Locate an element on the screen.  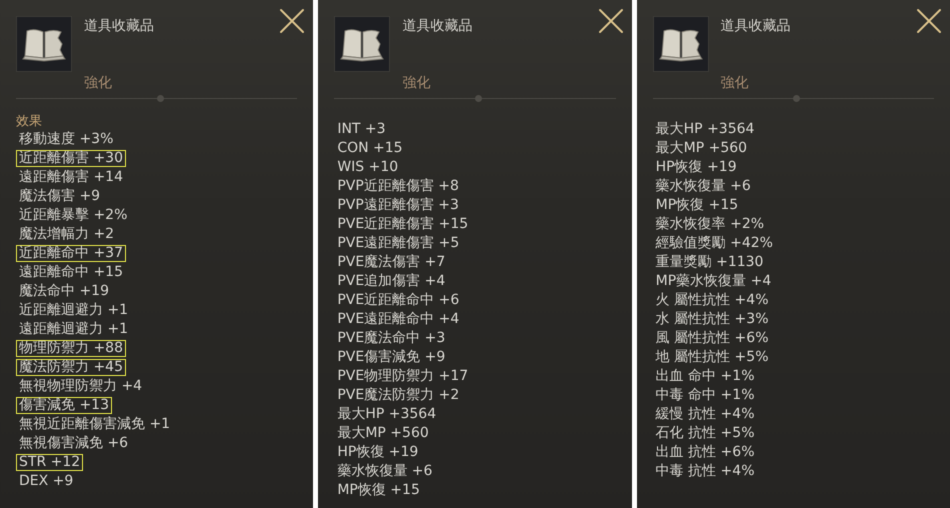
stat-line: PVE遠距離傷害 +5 is located at coordinates (398, 243).